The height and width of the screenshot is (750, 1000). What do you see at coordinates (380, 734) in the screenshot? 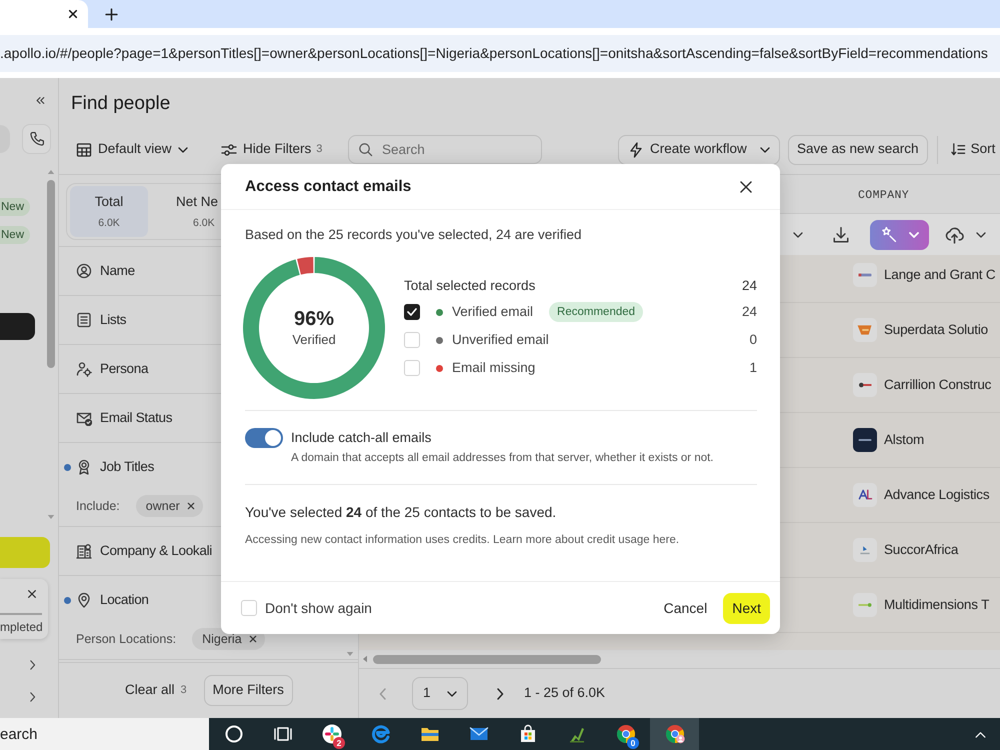
I see `swirl-icon` at bounding box center [380, 734].